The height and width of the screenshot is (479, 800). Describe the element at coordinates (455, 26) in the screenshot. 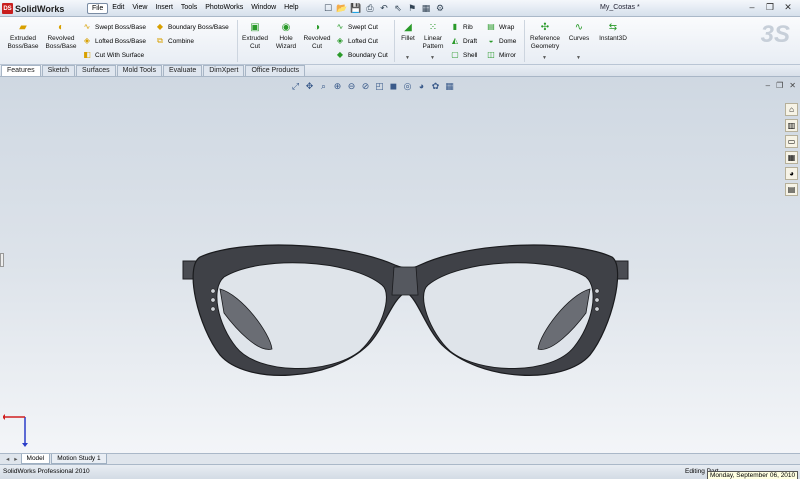

I see `rib-icon: ▮` at that location.